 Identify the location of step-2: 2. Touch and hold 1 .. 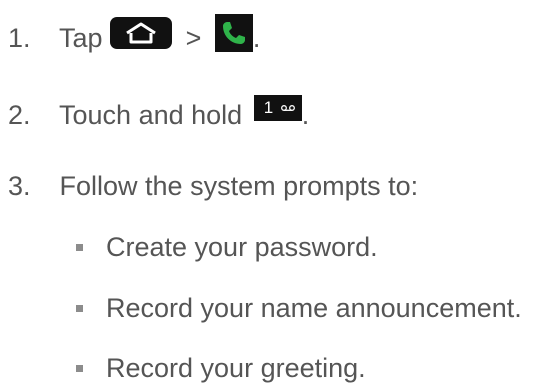
(155, 113).